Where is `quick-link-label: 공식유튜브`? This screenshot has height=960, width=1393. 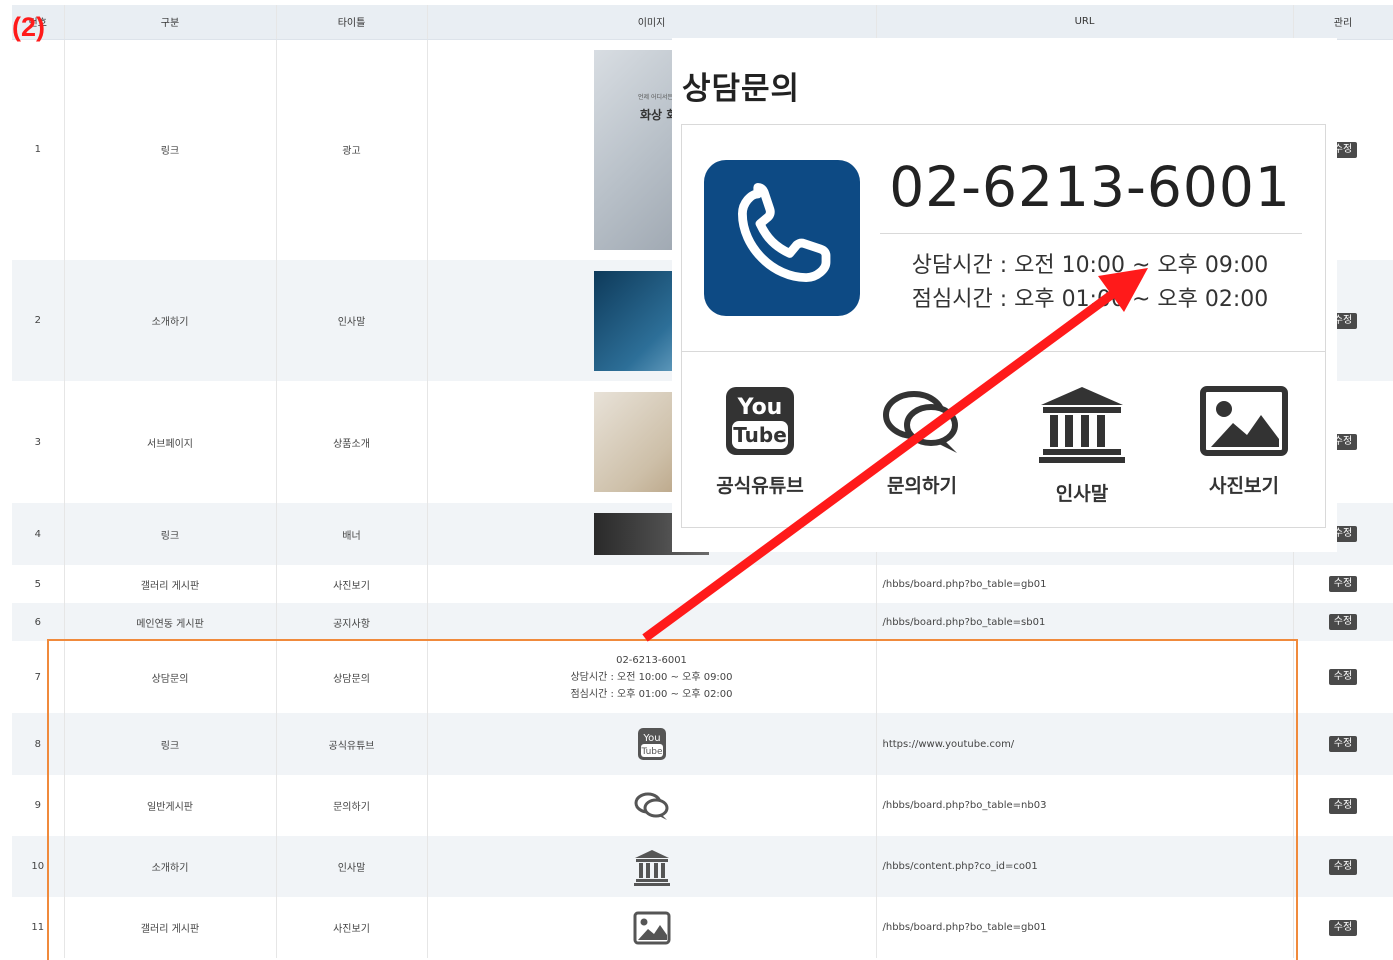
quick-link-label: 공식유튜브 is located at coordinates (760, 486).